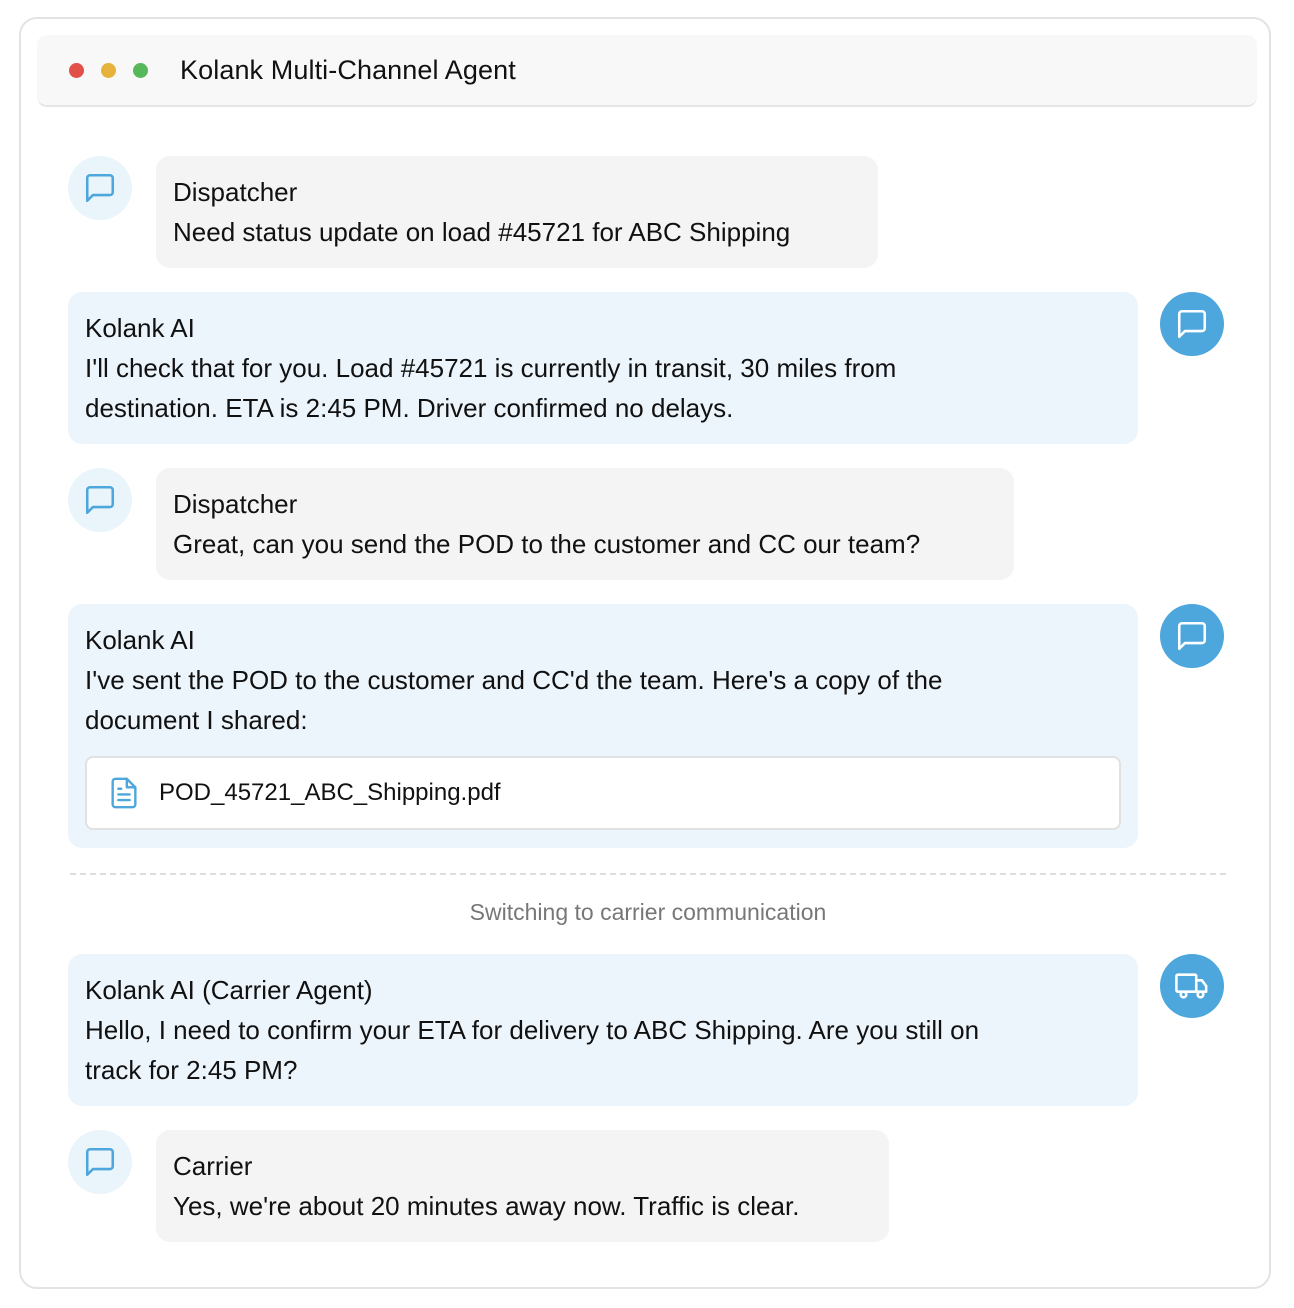 The height and width of the screenshot is (1308, 1294). I want to click on message-text-line: track for 2:45 PM?, so click(191, 1070).